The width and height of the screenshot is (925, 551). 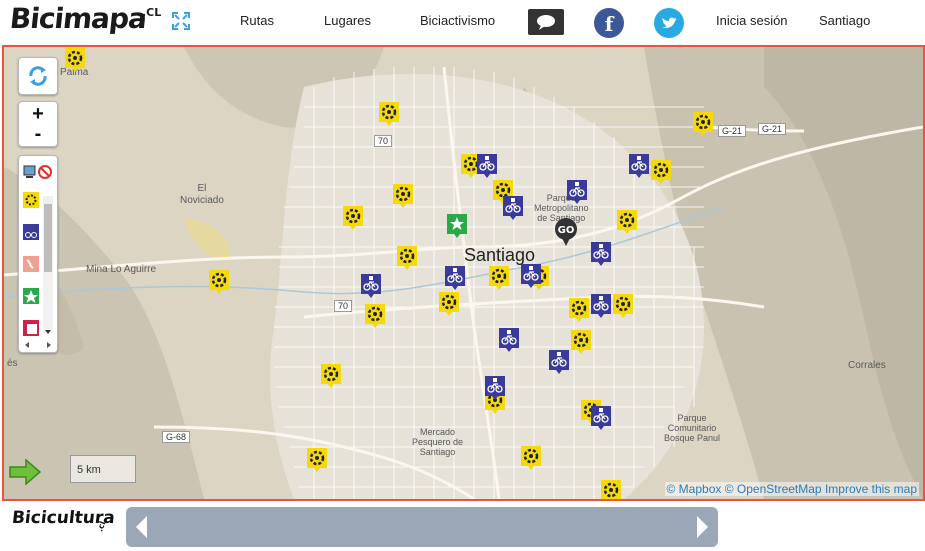 I want to click on nav-routes: Rutas, so click(x=257, y=20).